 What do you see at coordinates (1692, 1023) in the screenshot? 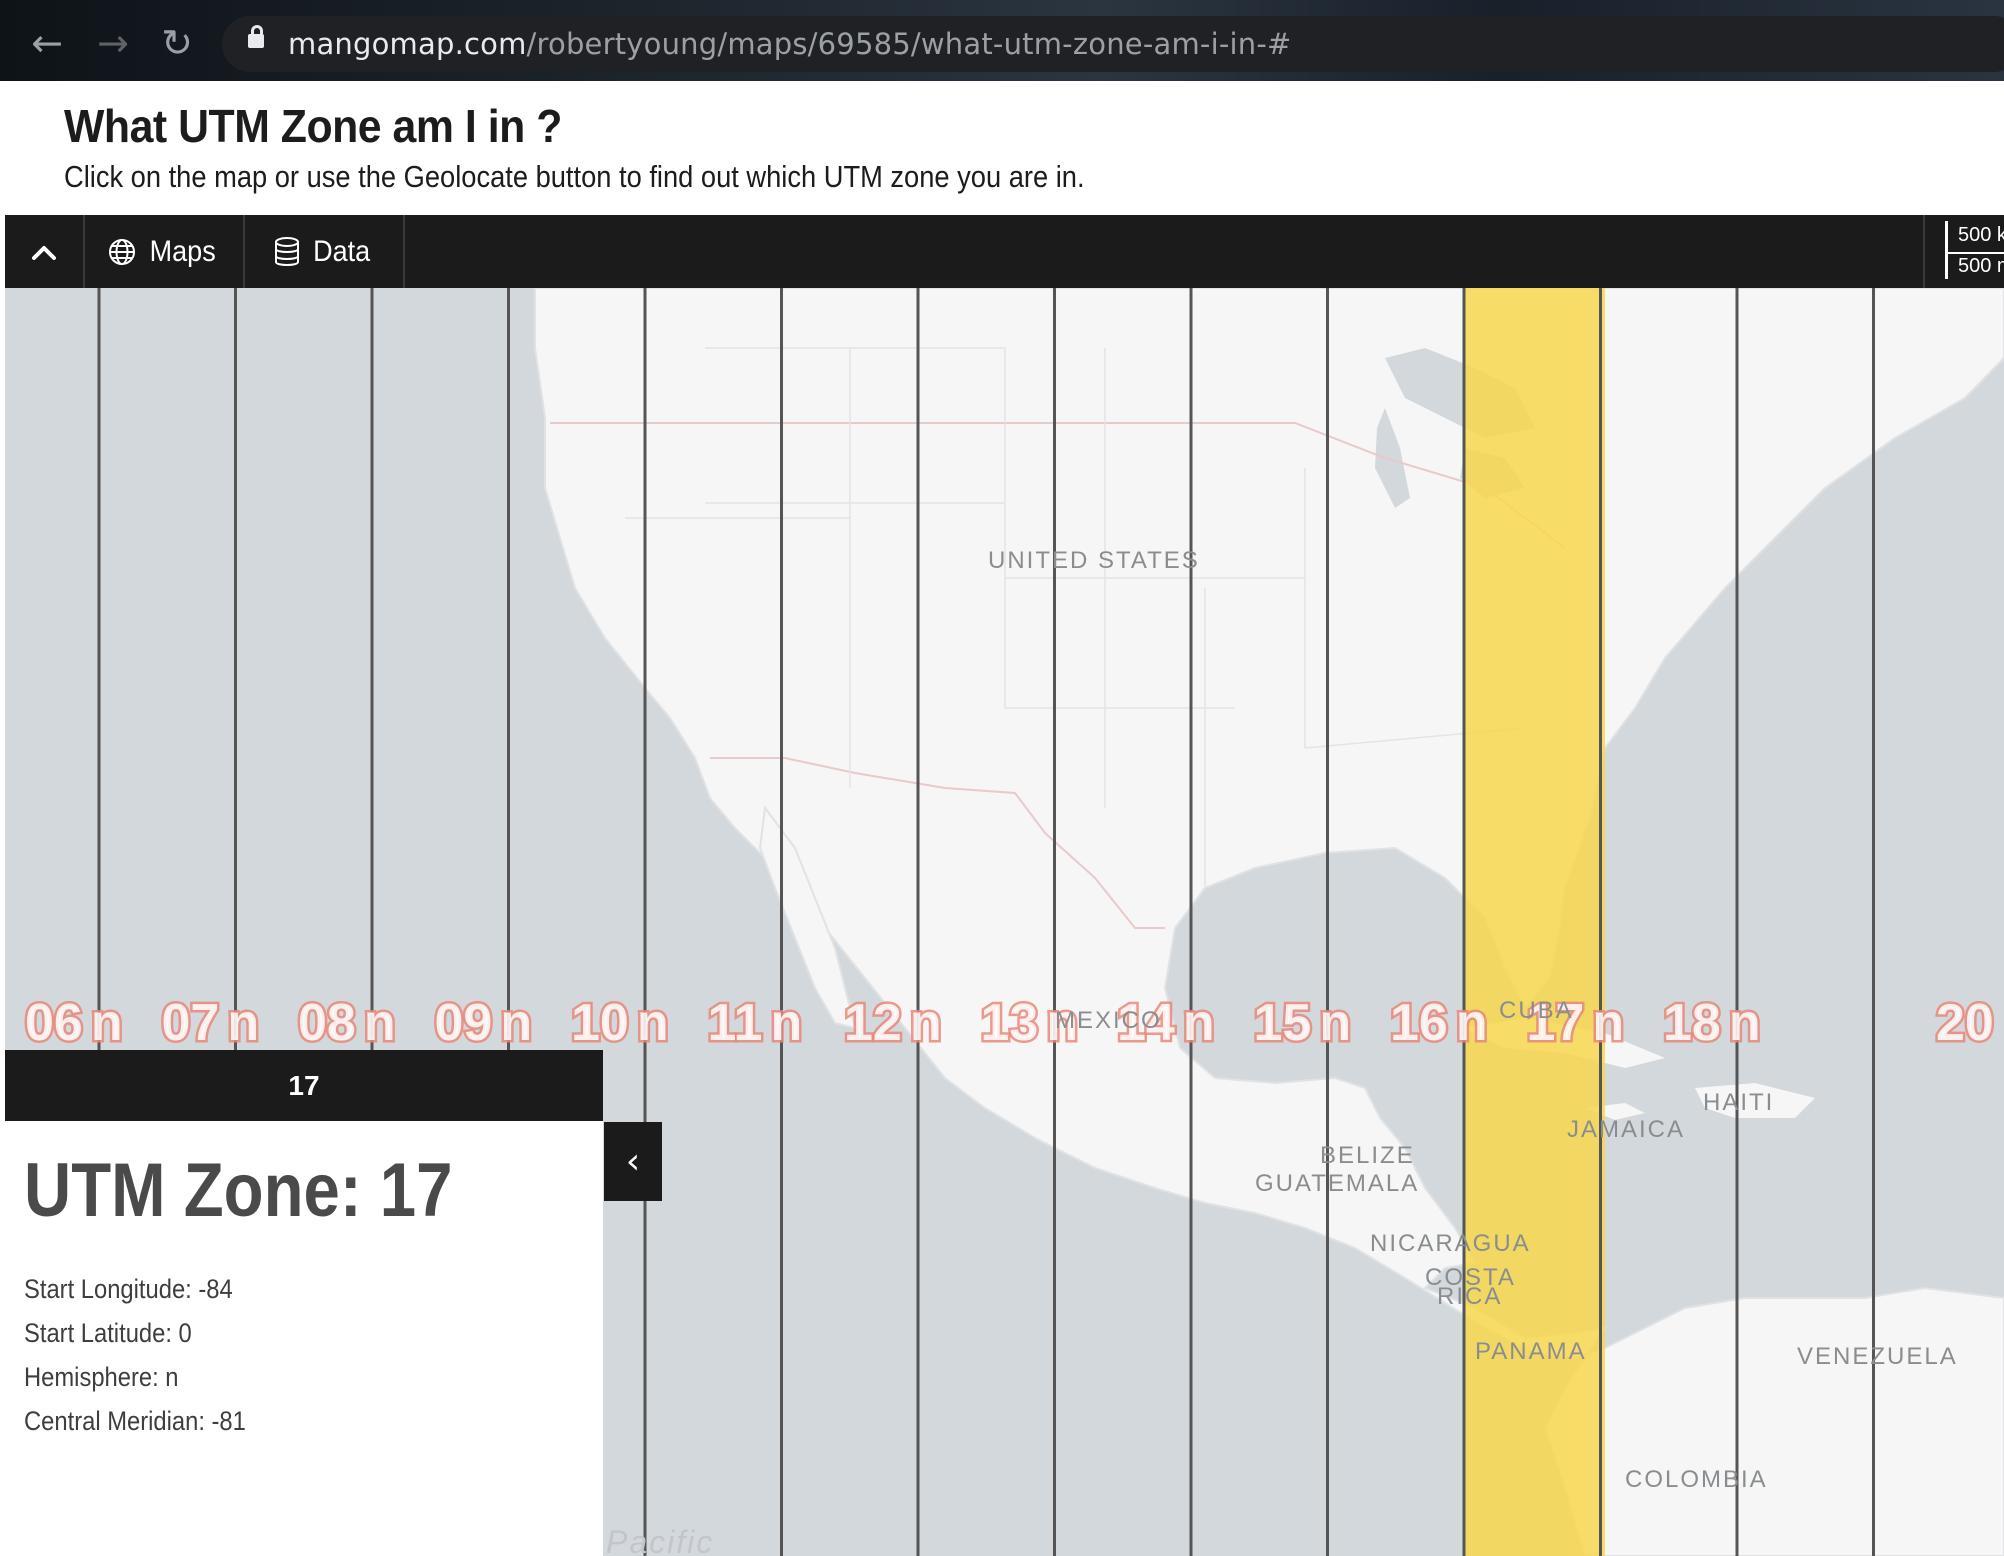
I see `zone-number: 18` at bounding box center [1692, 1023].